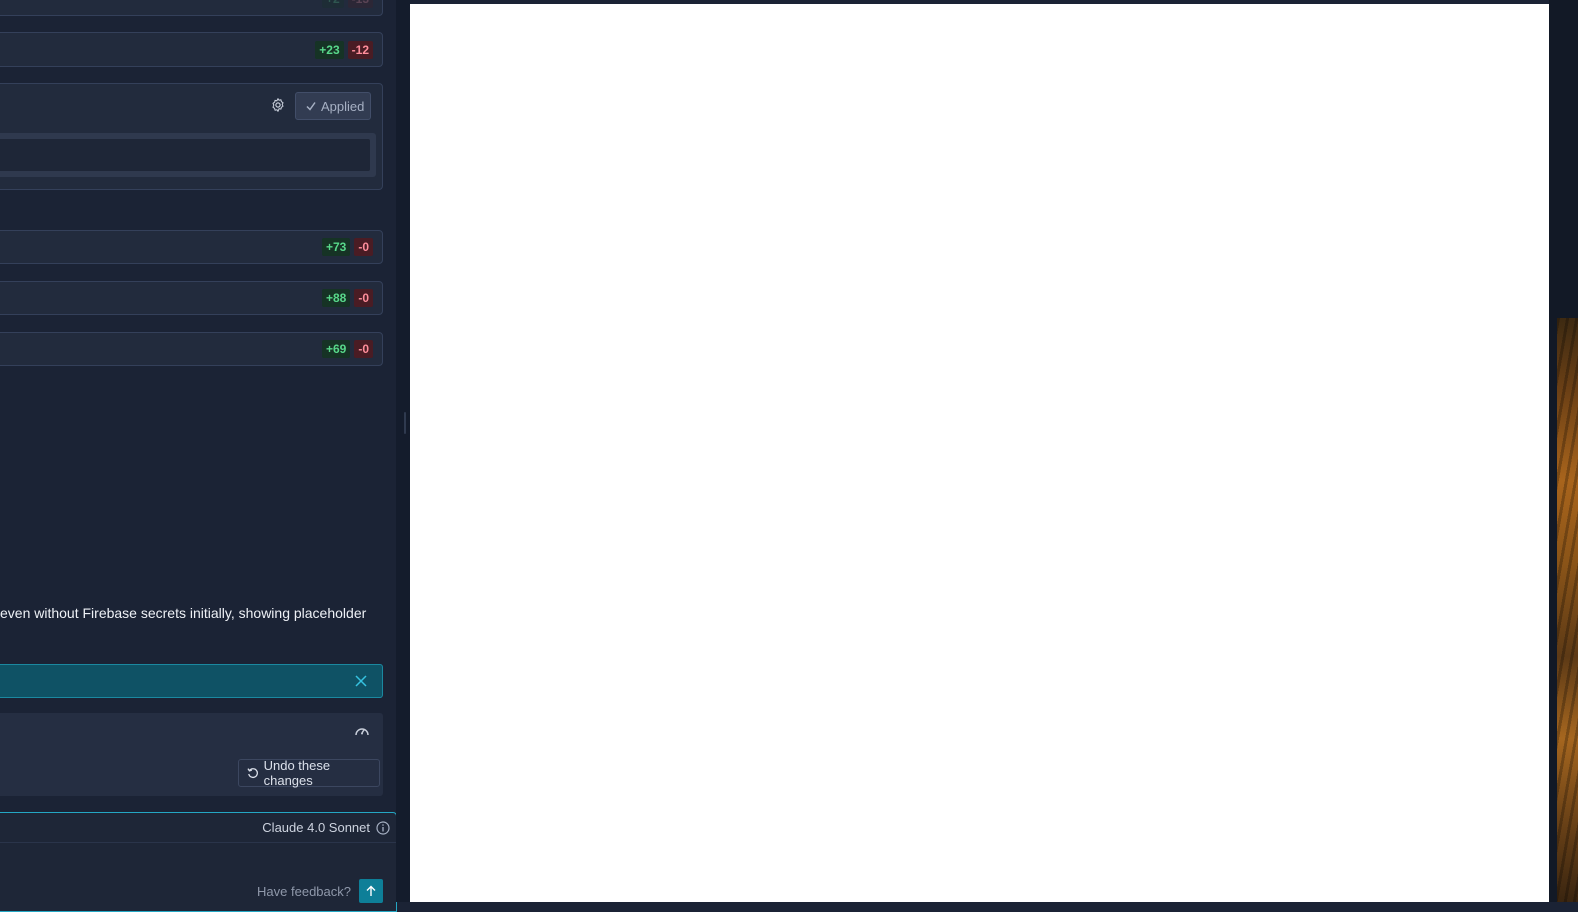 The height and width of the screenshot is (912, 1578). What do you see at coordinates (297, 773) in the screenshot?
I see `undo-label: Undo these changes` at bounding box center [297, 773].